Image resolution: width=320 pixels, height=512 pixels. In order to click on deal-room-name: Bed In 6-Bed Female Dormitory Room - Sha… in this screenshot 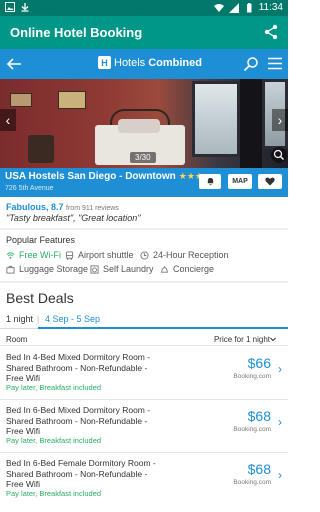, I will do `click(81, 473)`.